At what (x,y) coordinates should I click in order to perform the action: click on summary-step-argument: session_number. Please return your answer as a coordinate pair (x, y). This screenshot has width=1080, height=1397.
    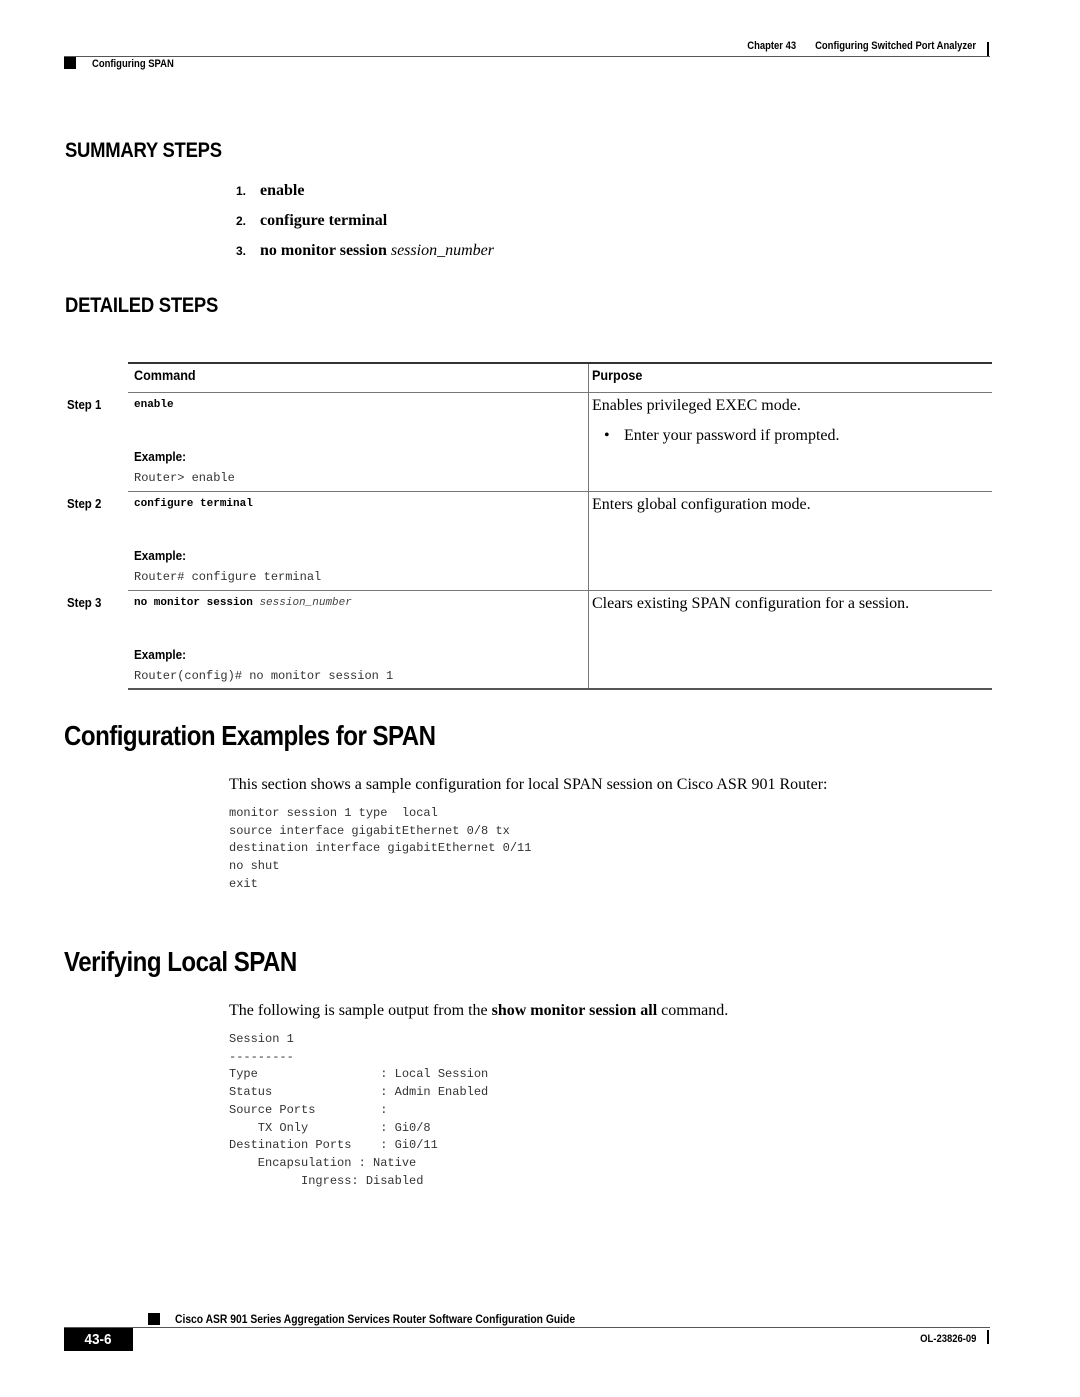
    Looking at the image, I should click on (442, 250).